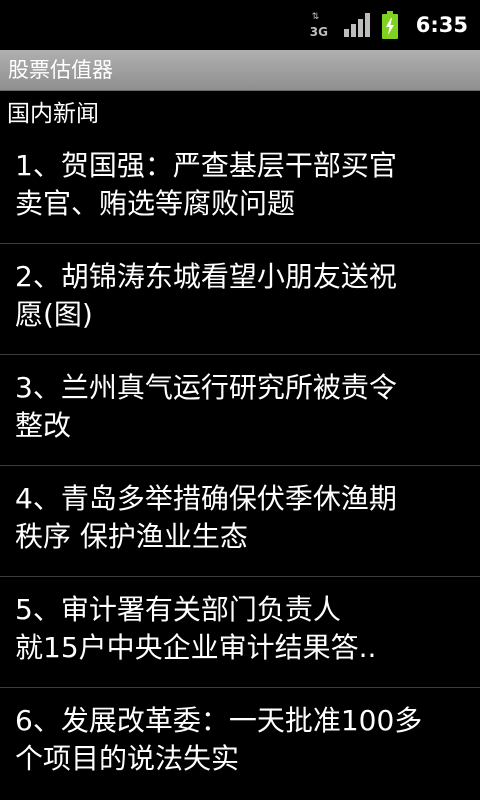 The height and width of the screenshot is (800, 480). Describe the element at coordinates (131, 536) in the screenshot. I see `news-item-line2: 秩序 保护渔业生态` at that location.